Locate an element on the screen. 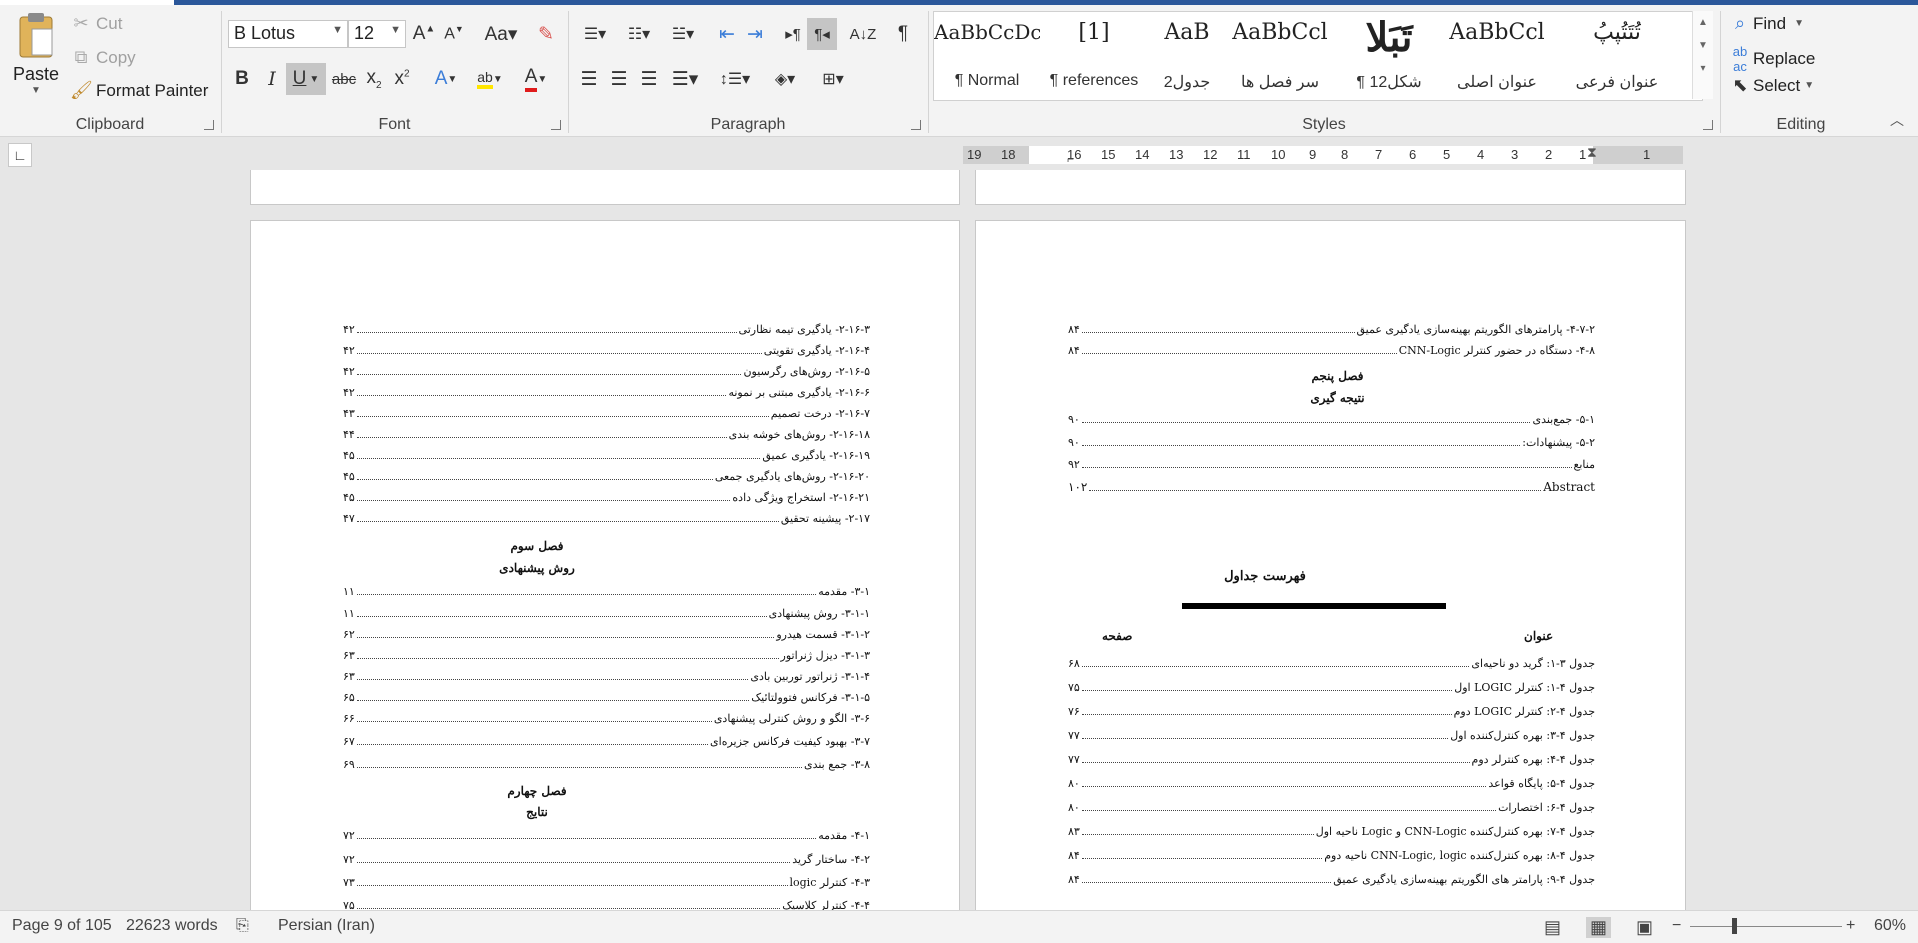 The height and width of the screenshot is (943, 1918). styles-dialog-launcher is located at coordinates (1708, 125).